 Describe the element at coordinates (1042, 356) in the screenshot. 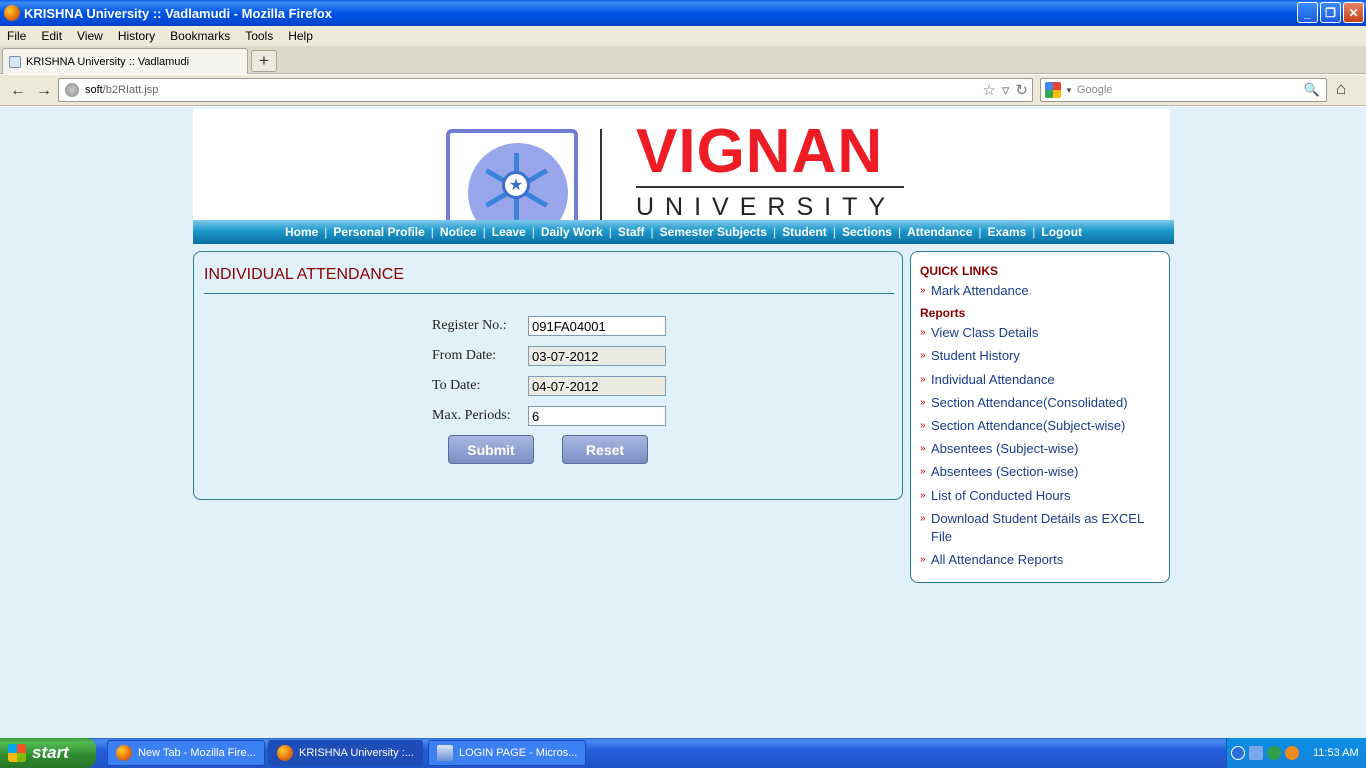

I see `link-student-history: » Student History` at that location.